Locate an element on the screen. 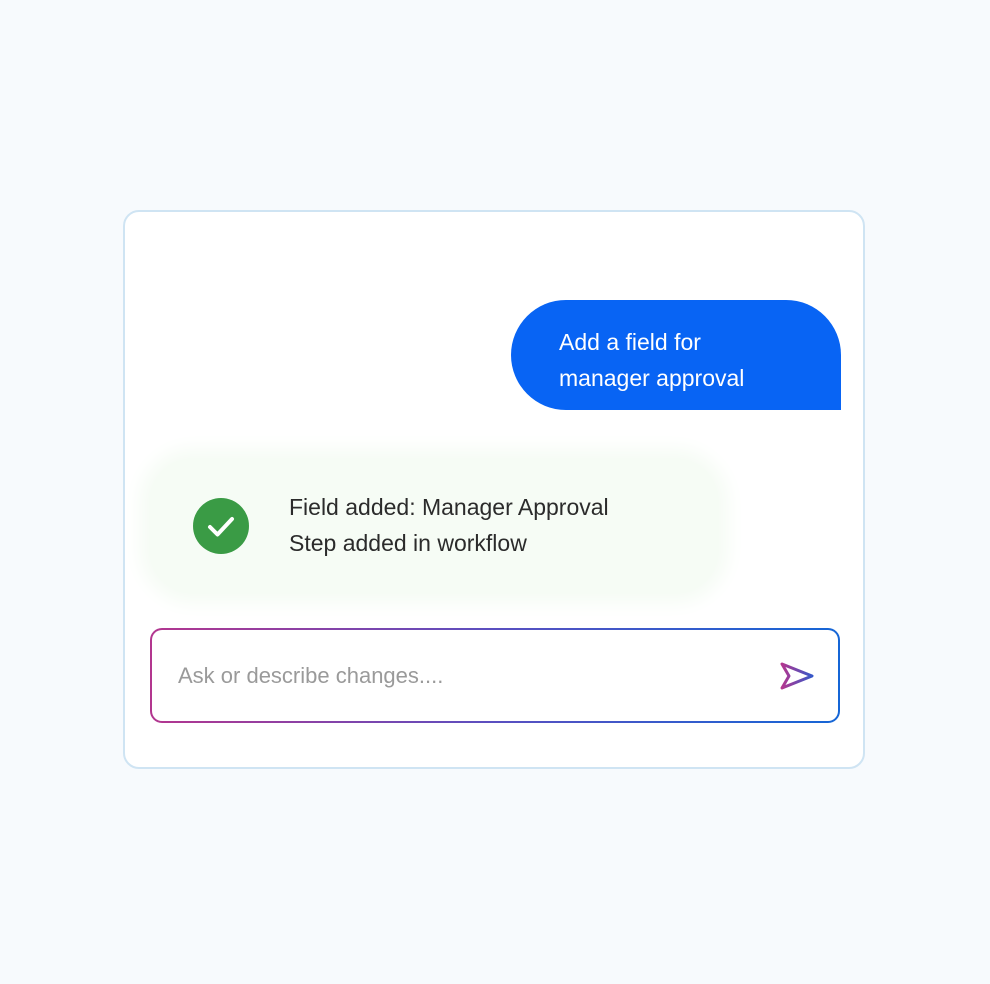 This screenshot has width=990, height=984. message-composer-inner is located at coordinates (495, 675).